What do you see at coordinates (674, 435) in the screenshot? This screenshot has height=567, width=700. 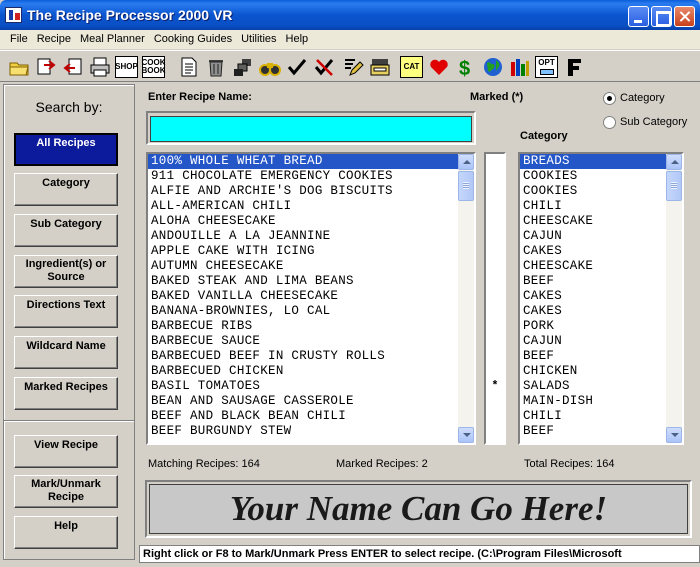 I see `scroll-down-arrow-icon` at bounding box center [674, 435].